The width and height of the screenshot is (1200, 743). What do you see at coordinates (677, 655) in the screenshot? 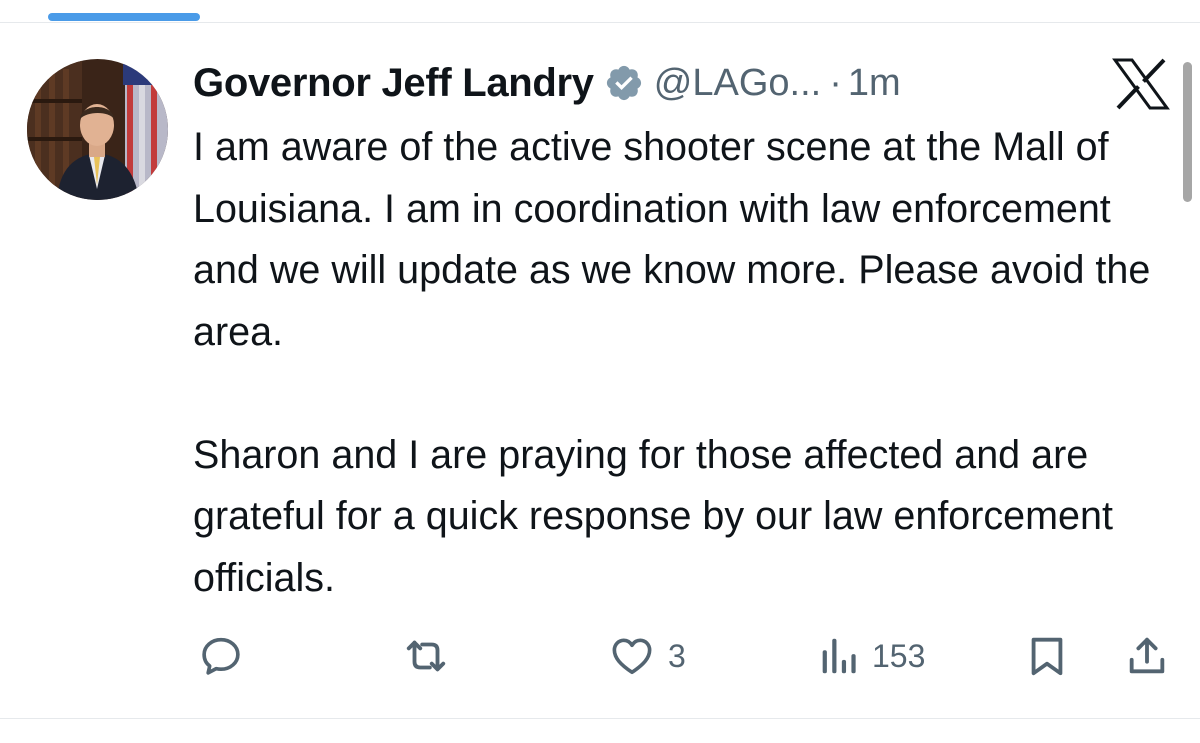
I see `like-count: 3` at bounding box center [677, 655].